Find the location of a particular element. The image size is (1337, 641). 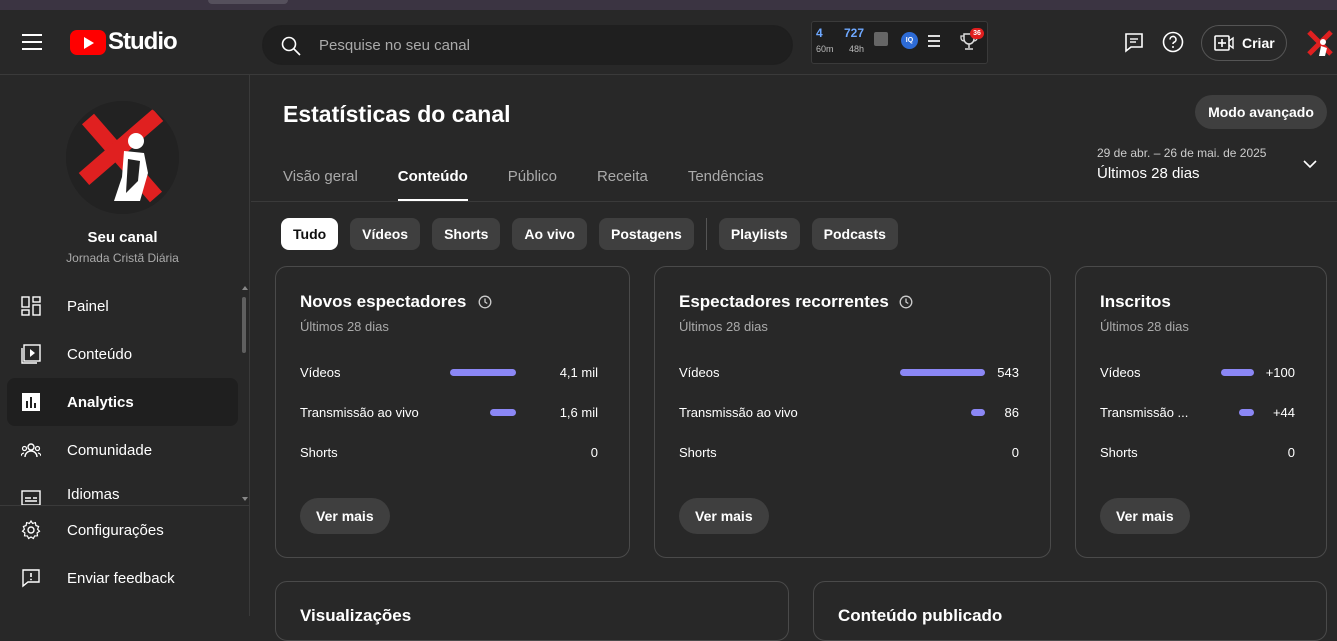

feedback-icon is located at coordinates (31, 578).